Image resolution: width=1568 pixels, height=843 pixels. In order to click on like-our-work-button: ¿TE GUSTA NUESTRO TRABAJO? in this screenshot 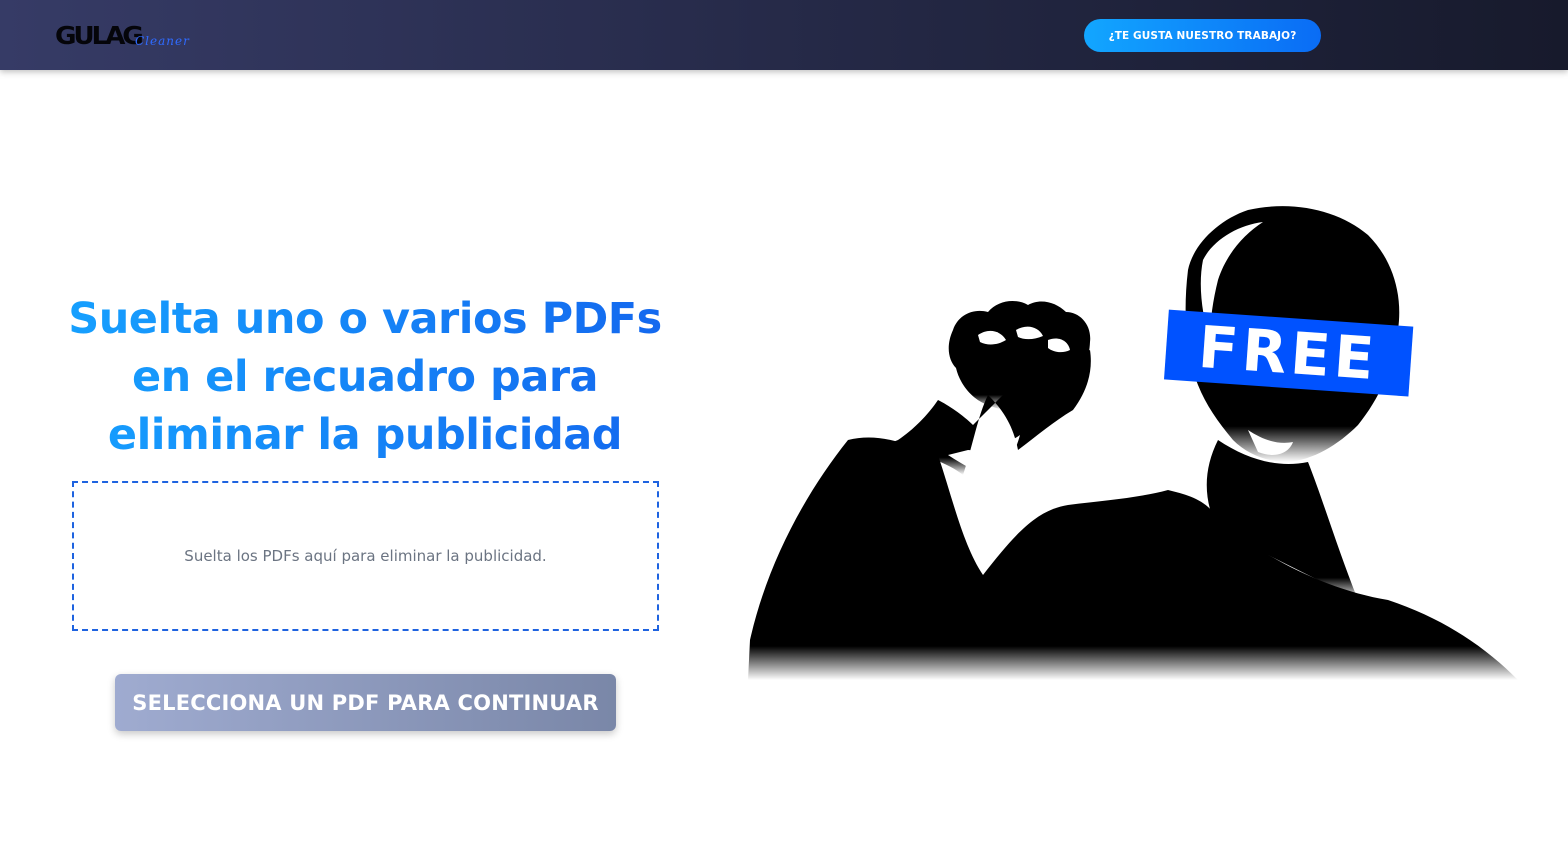, I will do `click(1202, 35)`.